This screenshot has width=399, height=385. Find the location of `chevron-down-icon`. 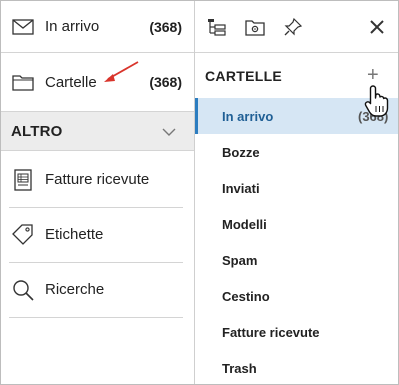

chevron-down-icon is located at coordinates (169, 133).